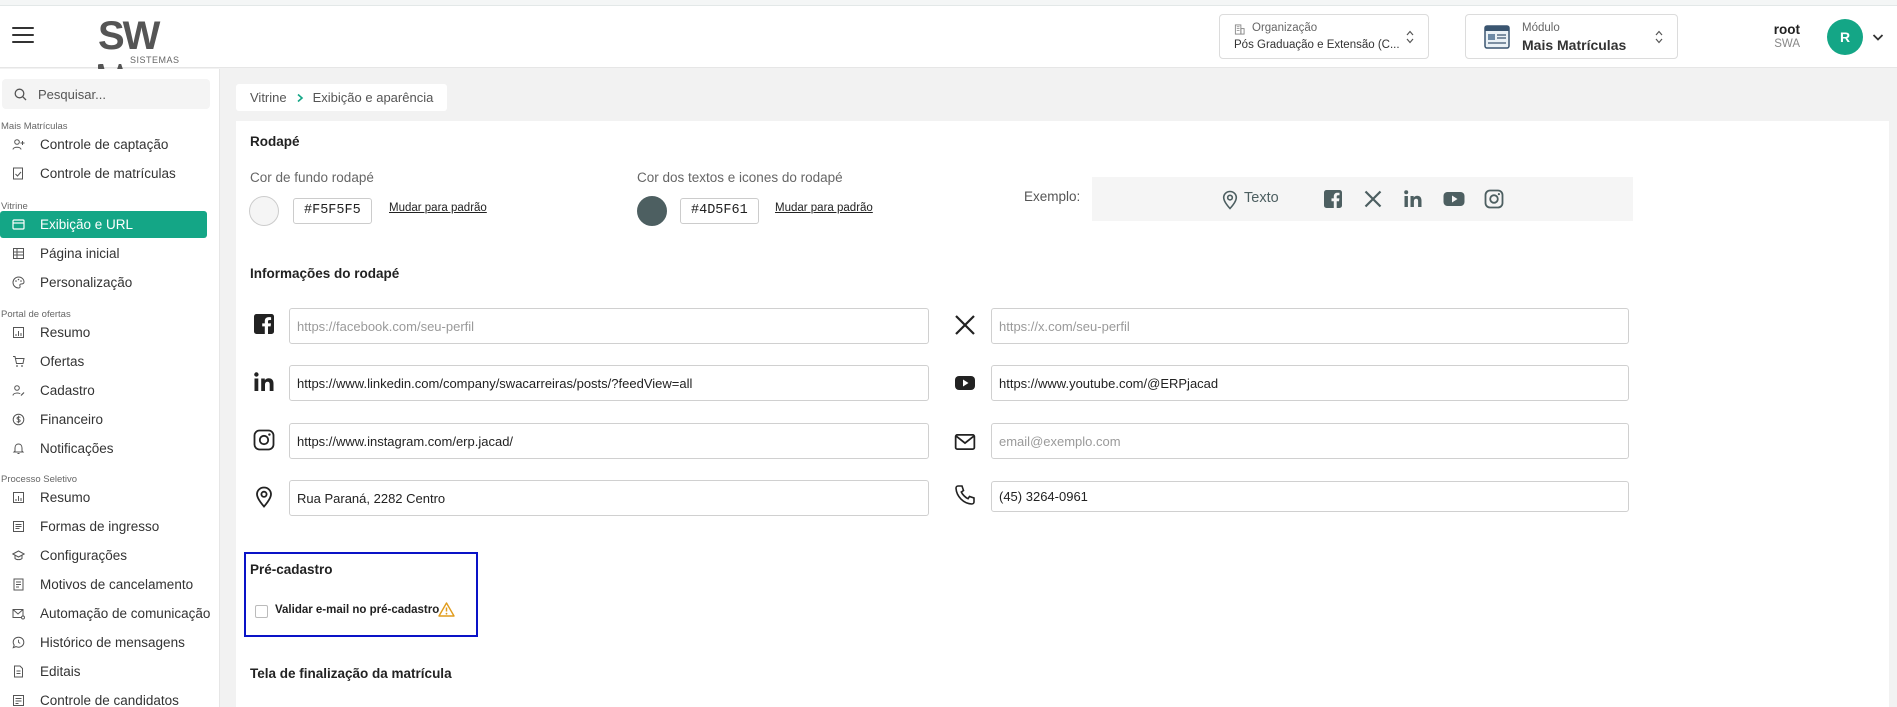 This screenshot has width=1897, height=707. What do you see at coordinates (1239, 29) in the screenshot?
I see `building-icon` at bounding box center [1239, 29].